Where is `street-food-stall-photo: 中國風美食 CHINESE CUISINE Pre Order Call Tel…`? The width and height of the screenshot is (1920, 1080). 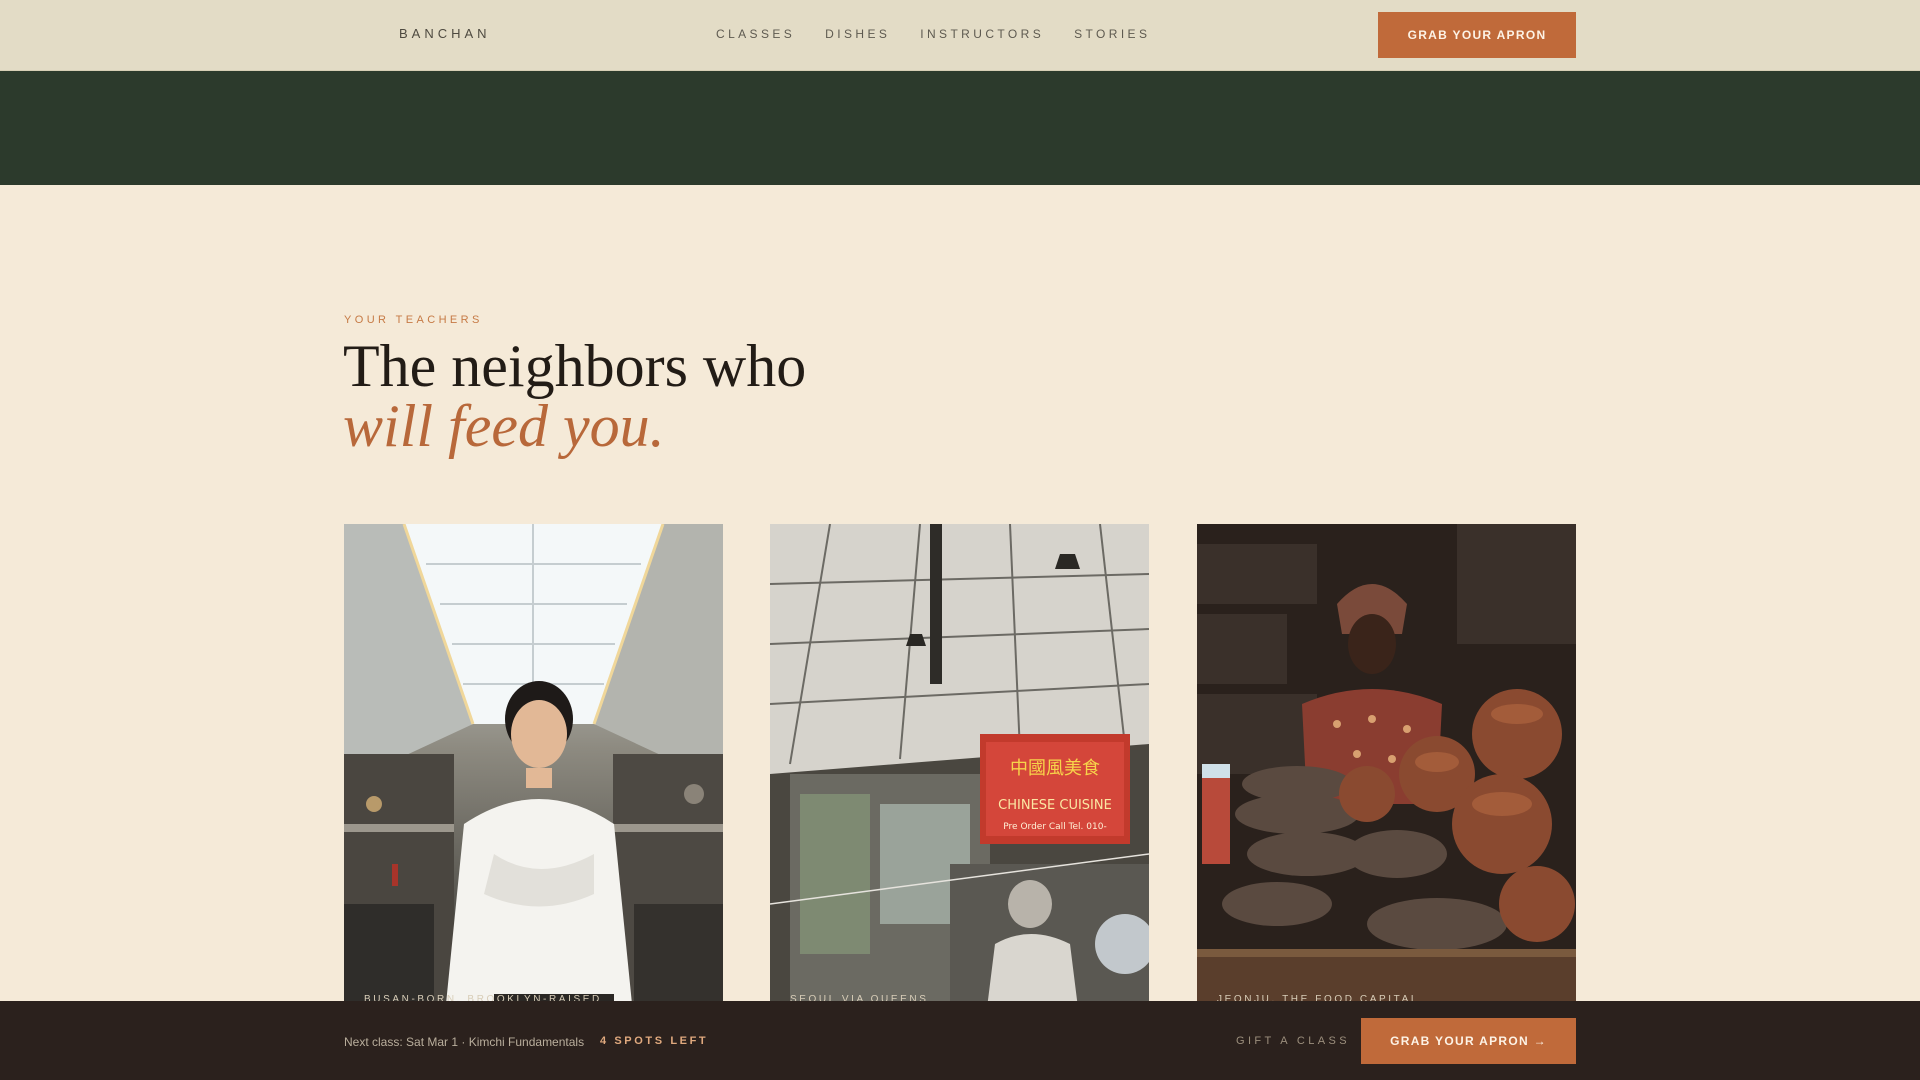 street-food-stall-photo: 中國風美食 CHINESE CUISINE Pre Order Call Tel… is located at coordinates (959, 774).